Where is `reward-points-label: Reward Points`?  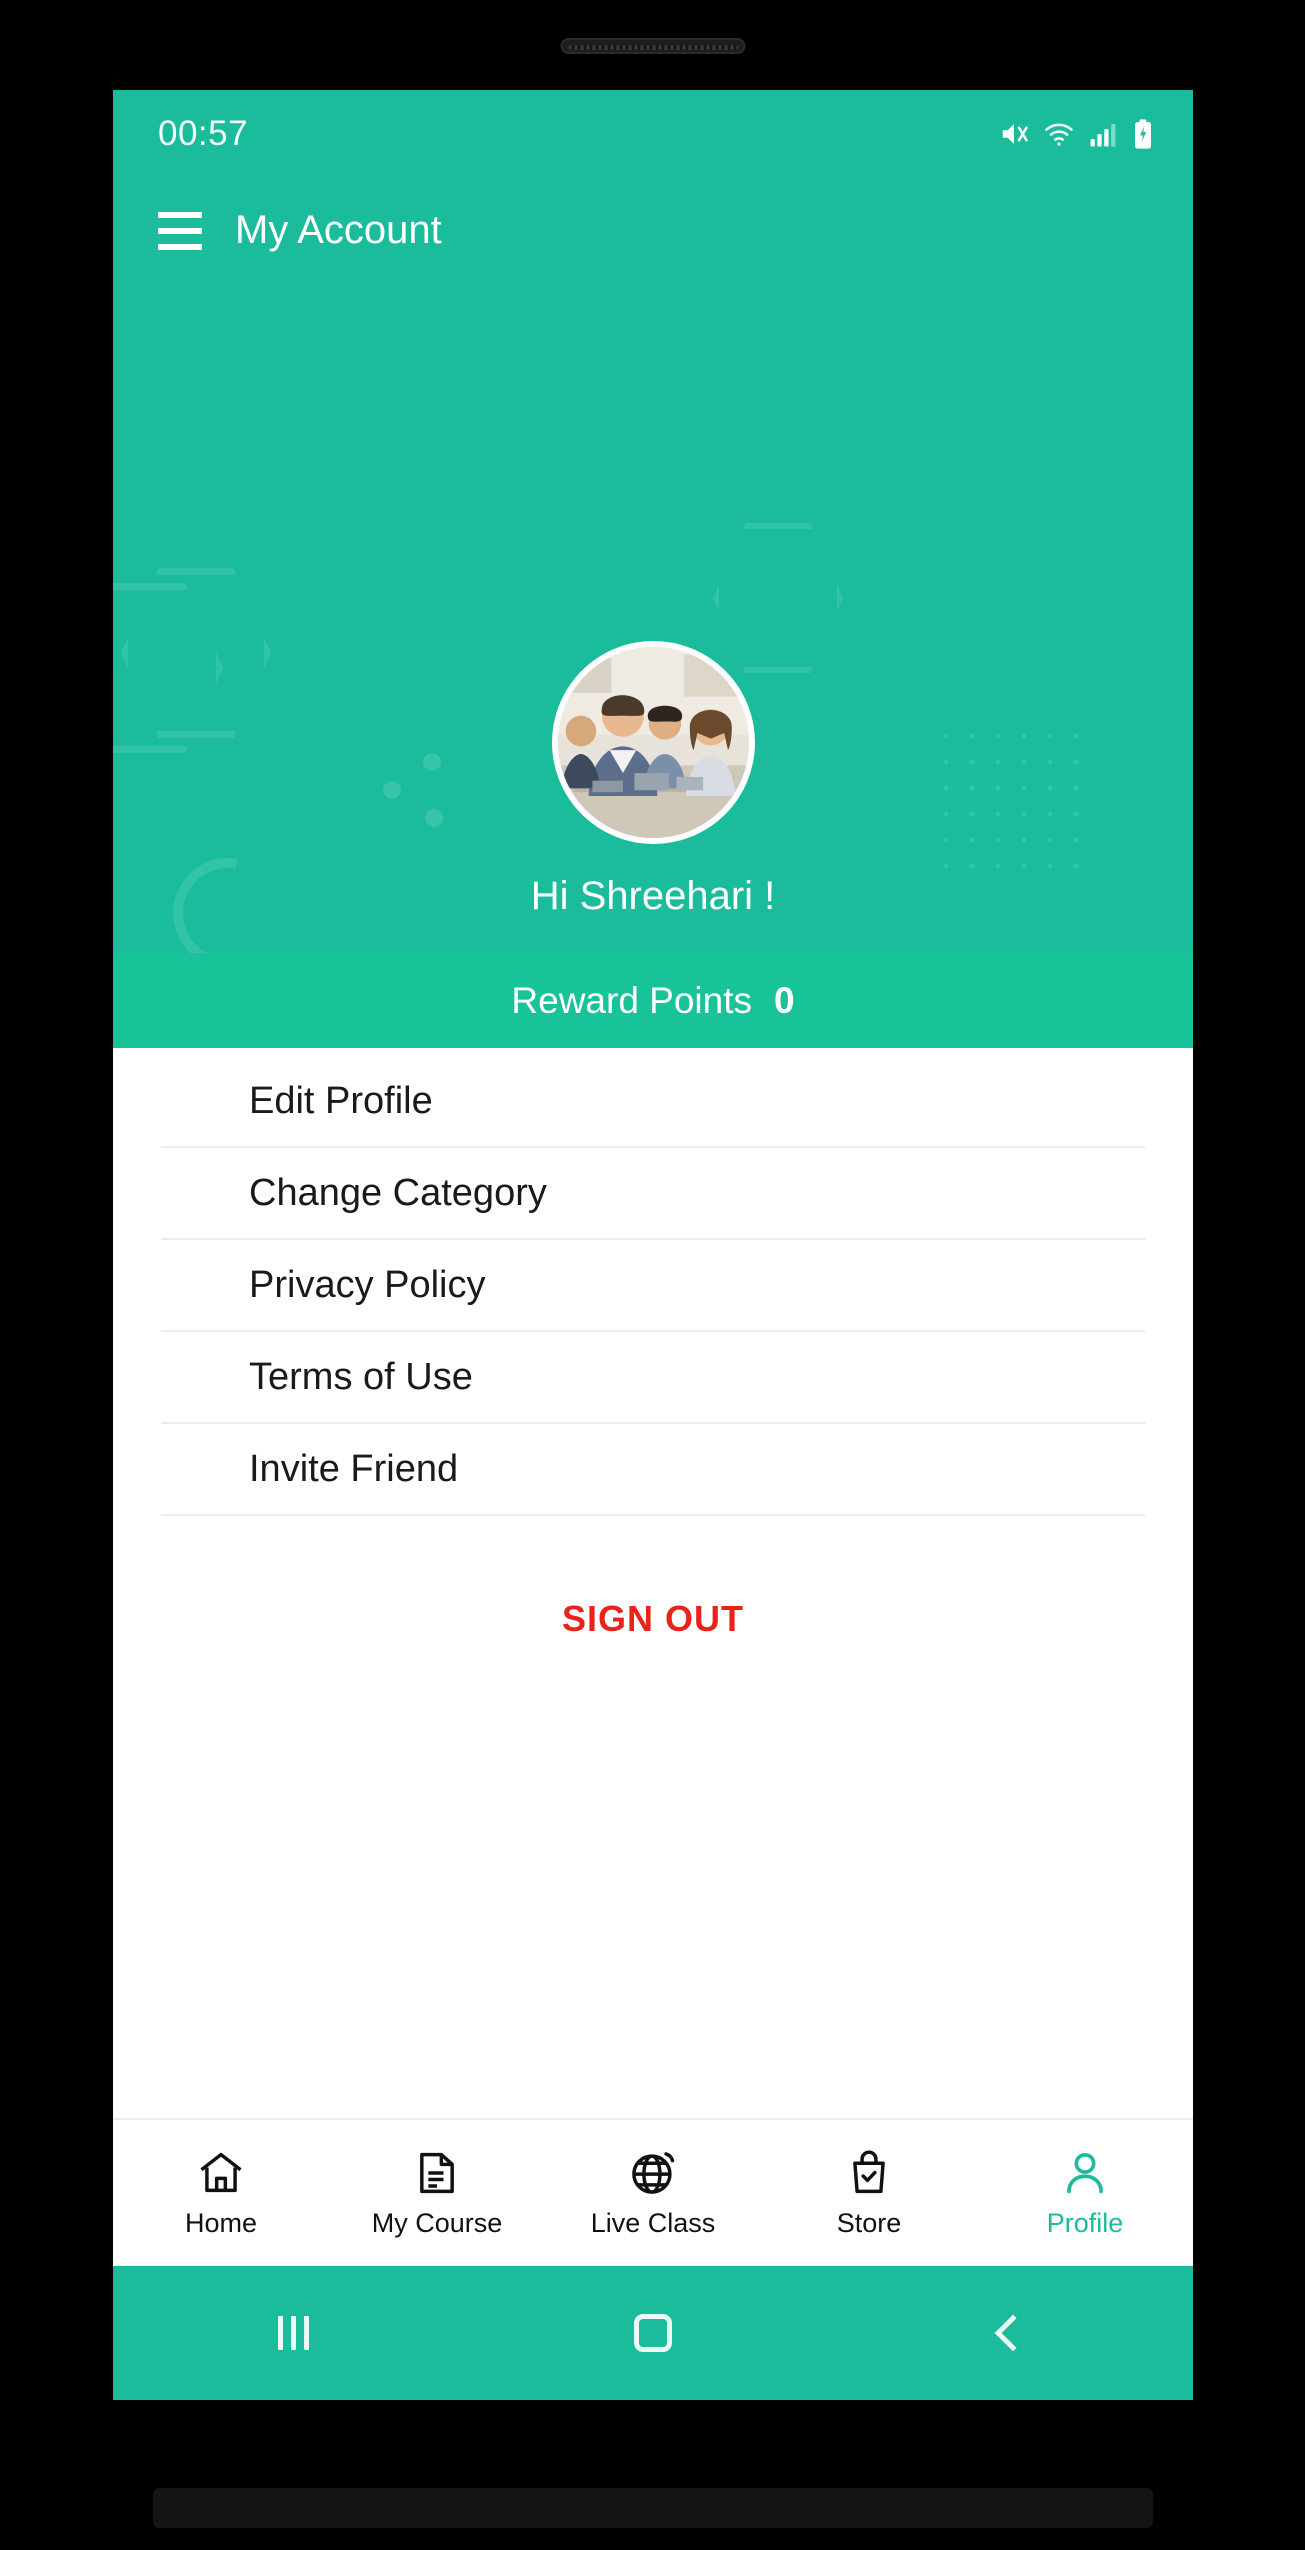
reward-points-label: Reward Points is located at coordinates (632, 1000).